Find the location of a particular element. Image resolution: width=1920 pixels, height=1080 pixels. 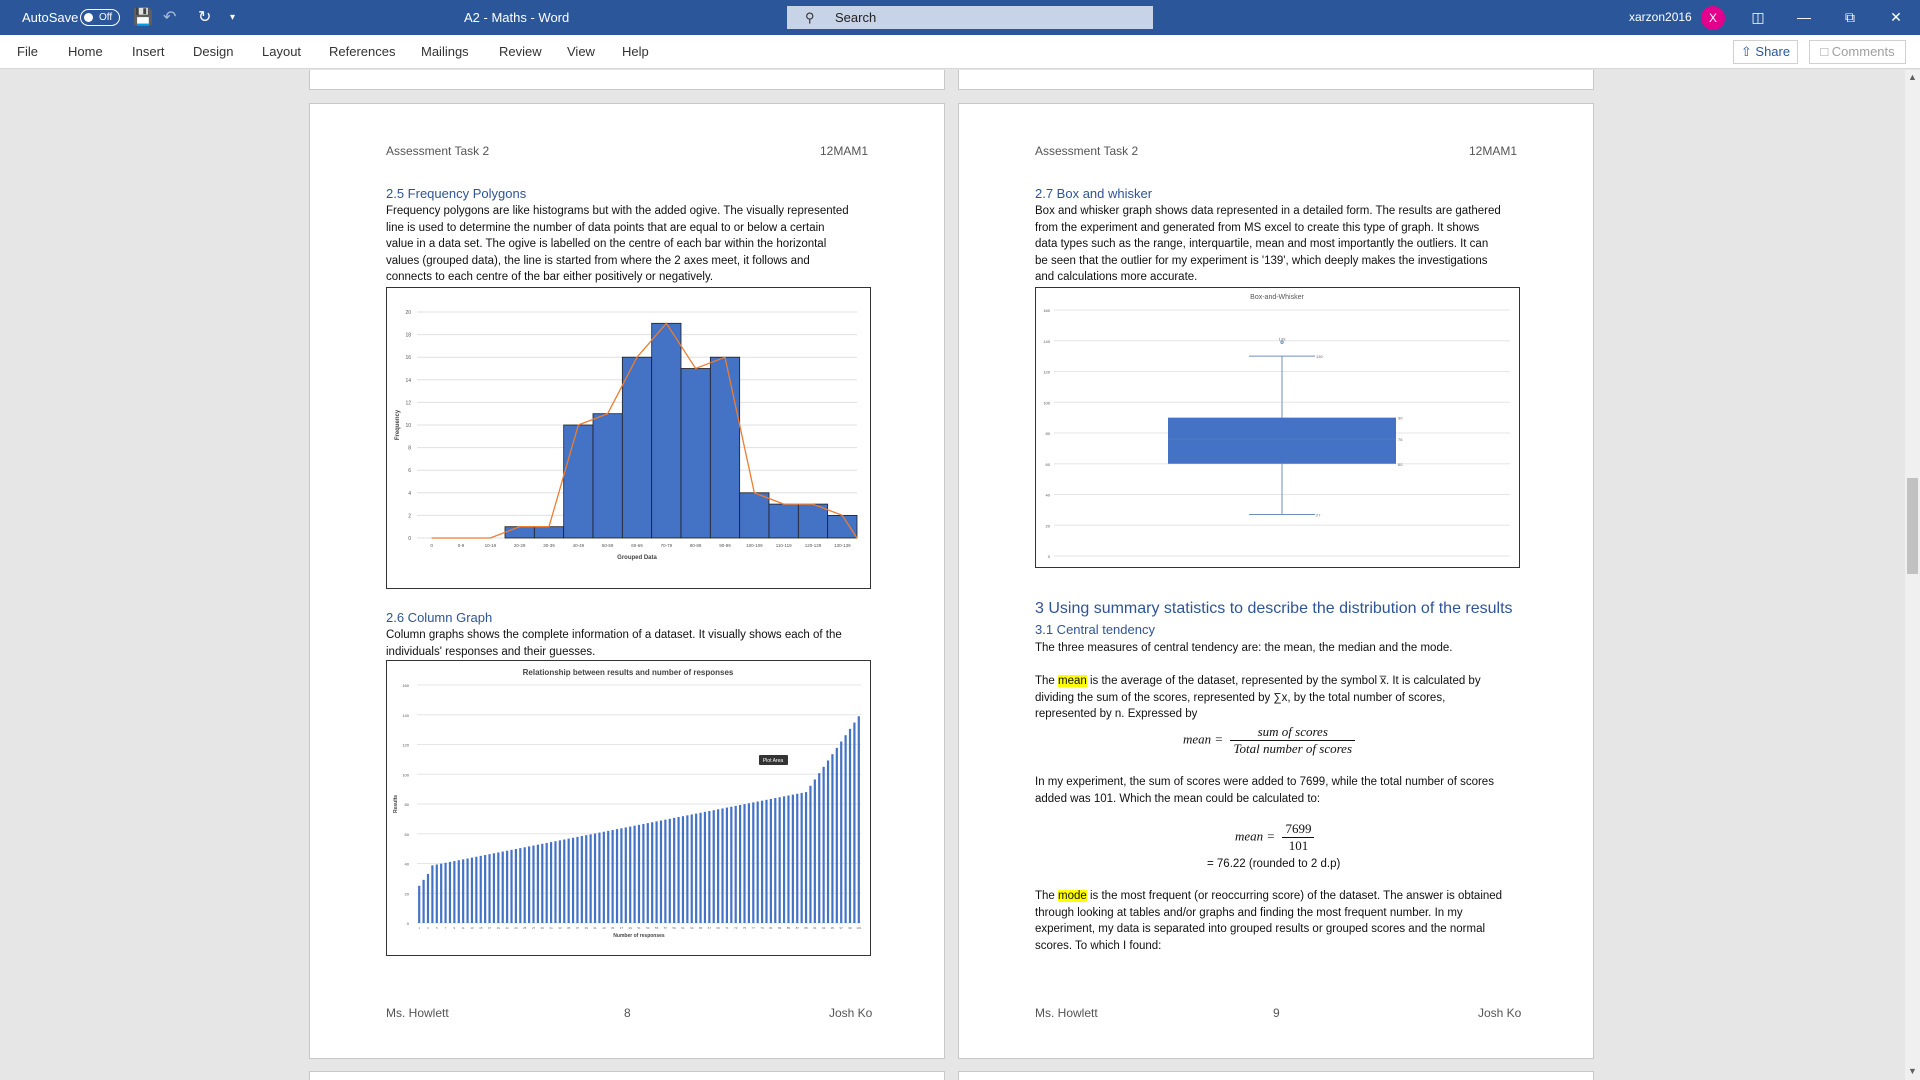

vertical-scrollbar is located at coordinates (1912, 575).